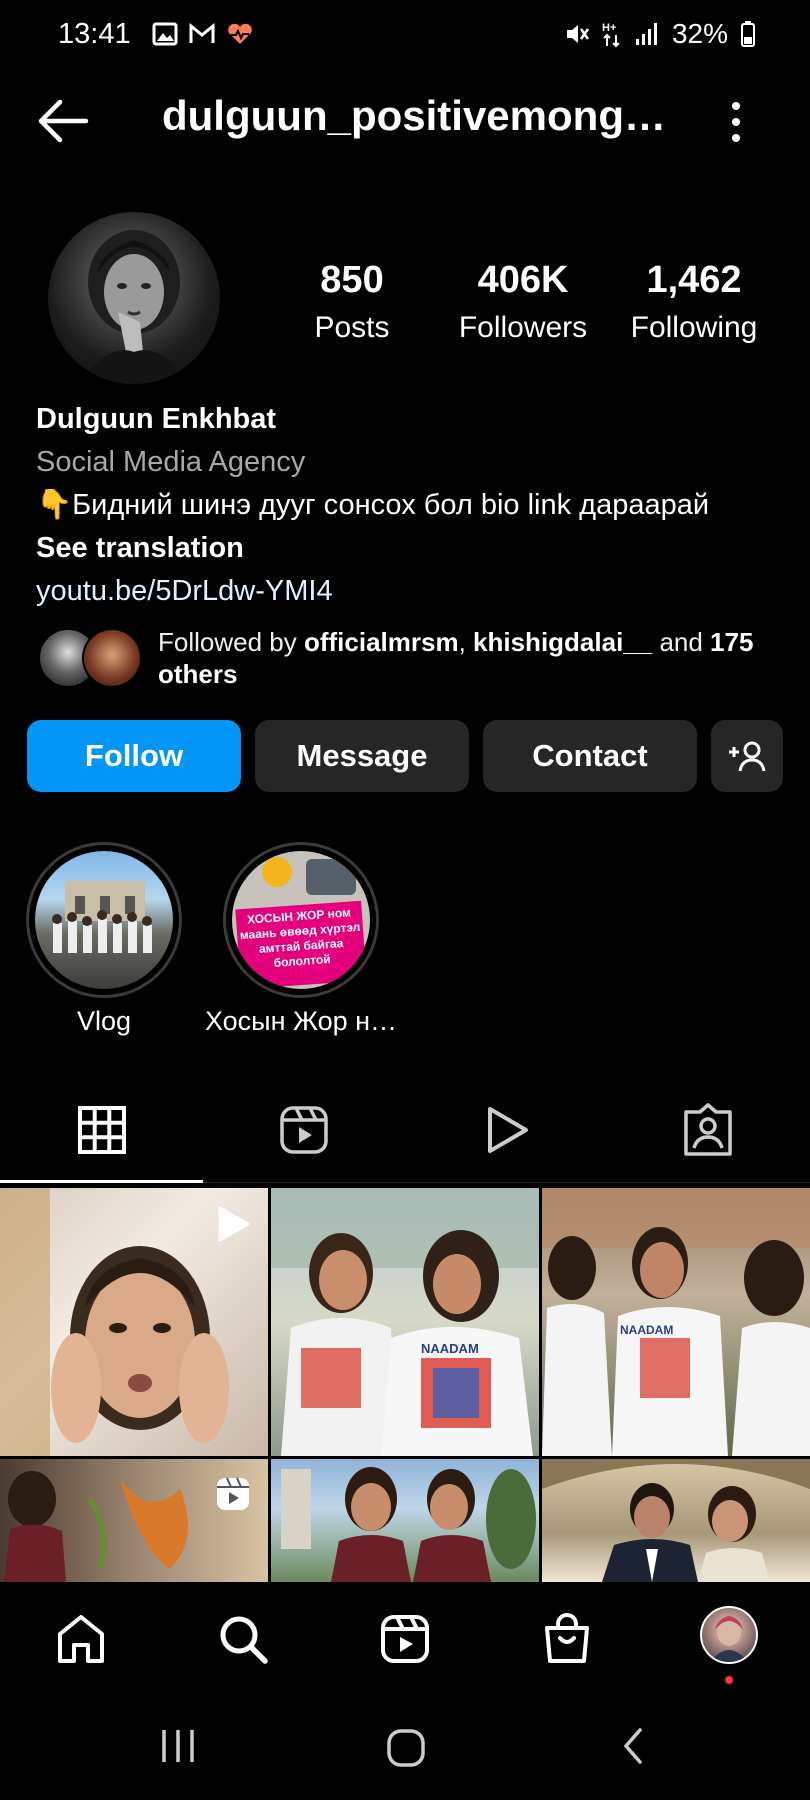 The image size is (810, 1800). What do you see at coordinates (102, 1130) in the screenshot?
I see `grid-posts-tab-icon` at bounding box center [102, 1130].